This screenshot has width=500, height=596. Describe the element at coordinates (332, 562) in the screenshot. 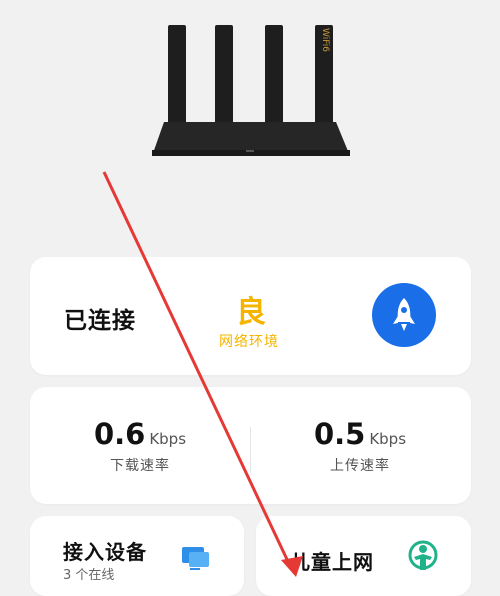

I see `kids-title: 儿童上网` at that location.